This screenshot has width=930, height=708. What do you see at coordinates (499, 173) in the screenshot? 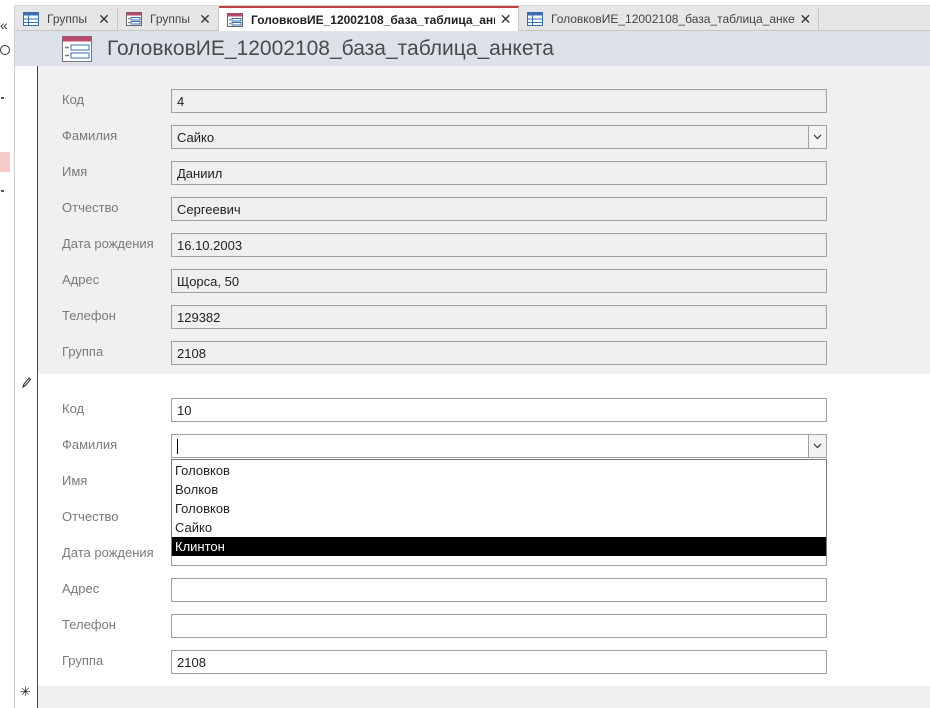
I see `imya-field: Даниил` at bounding box center [499, 173].